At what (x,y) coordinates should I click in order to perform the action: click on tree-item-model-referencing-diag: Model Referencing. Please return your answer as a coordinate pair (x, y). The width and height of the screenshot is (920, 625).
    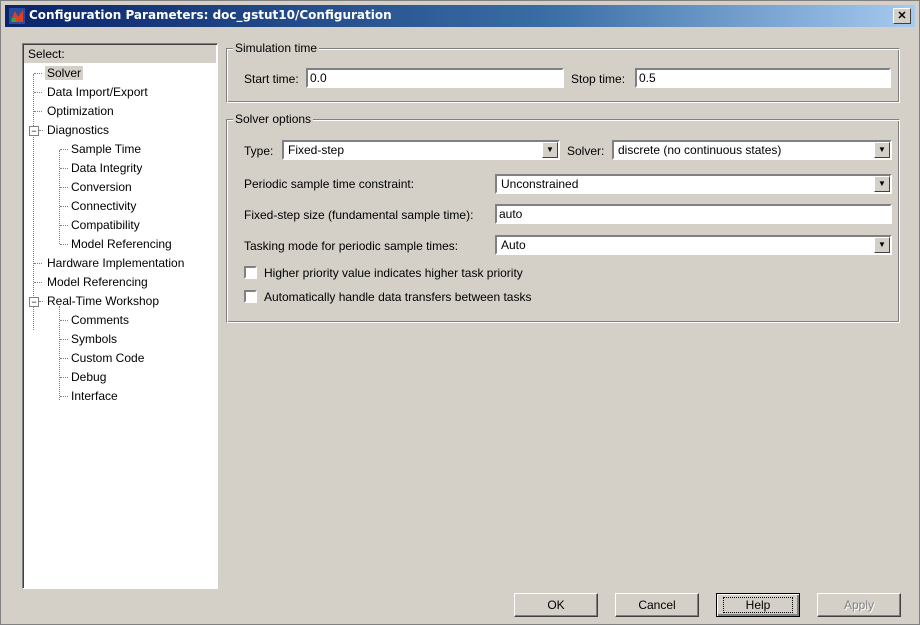
    Looking at the image, I should click on (121, 244).